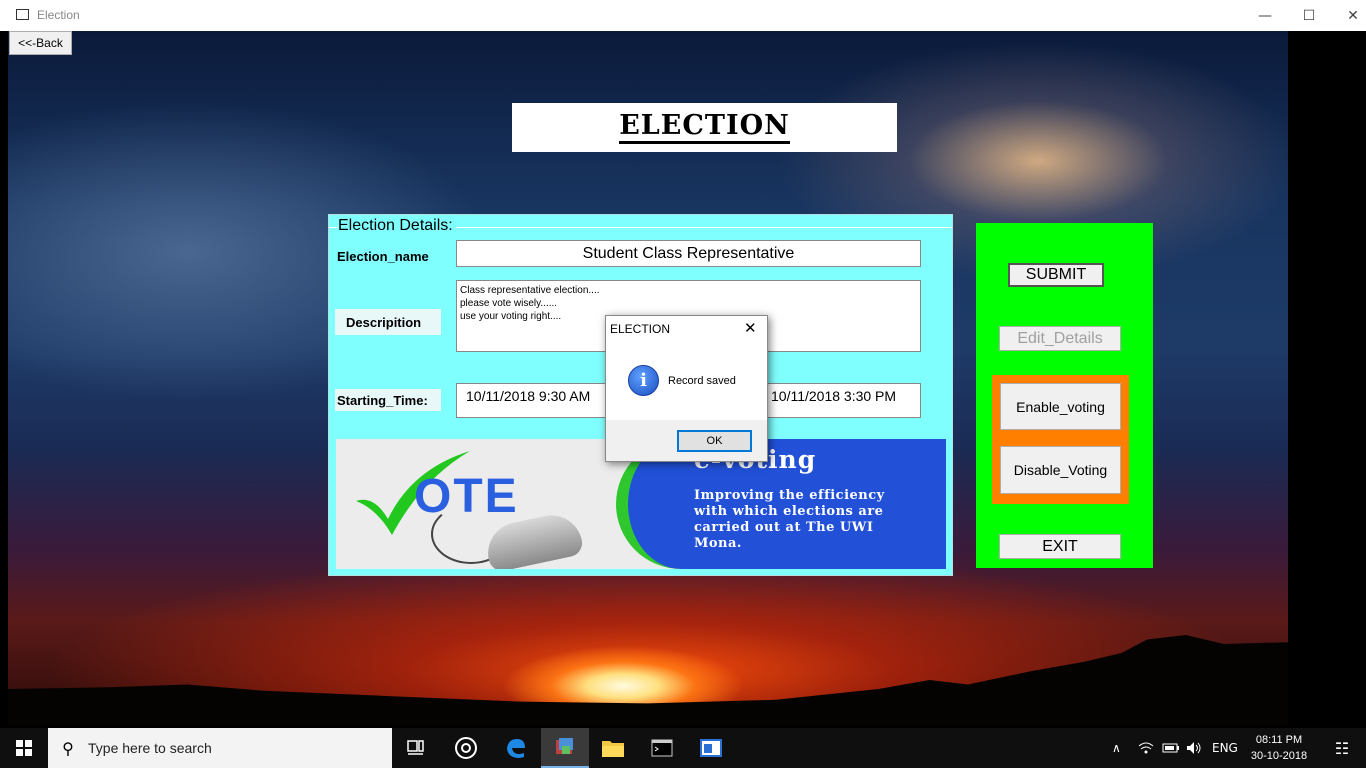  I want to click on exit-button: EXIT, so click(1060, 546).